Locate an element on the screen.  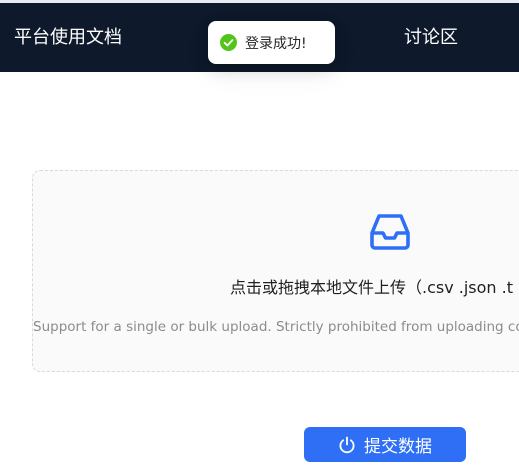
login-success-toast: 登录成功! is located at coordinates (271, 42).